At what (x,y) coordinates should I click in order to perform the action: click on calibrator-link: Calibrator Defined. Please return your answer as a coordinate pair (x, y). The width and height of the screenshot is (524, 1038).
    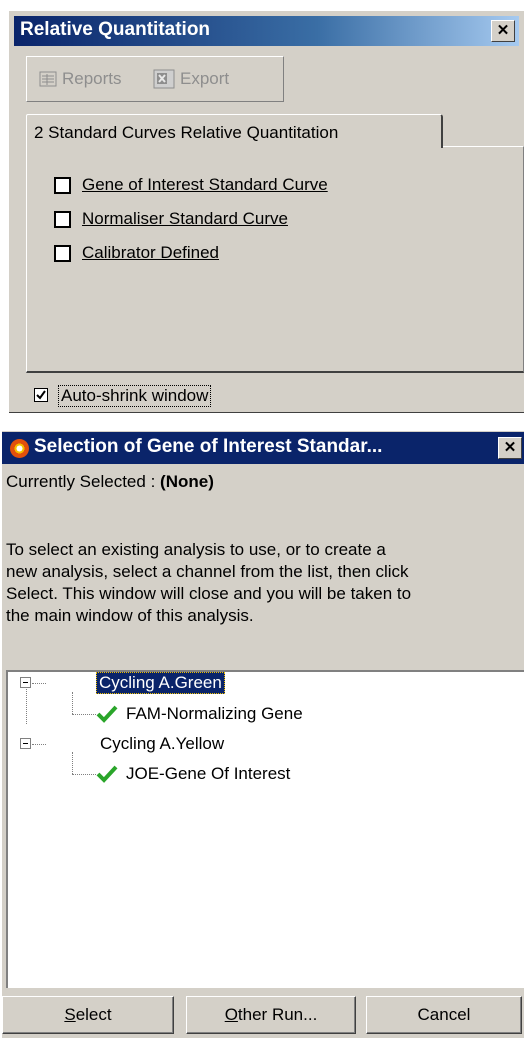
    Looking at the image, I should click on (150, 253).